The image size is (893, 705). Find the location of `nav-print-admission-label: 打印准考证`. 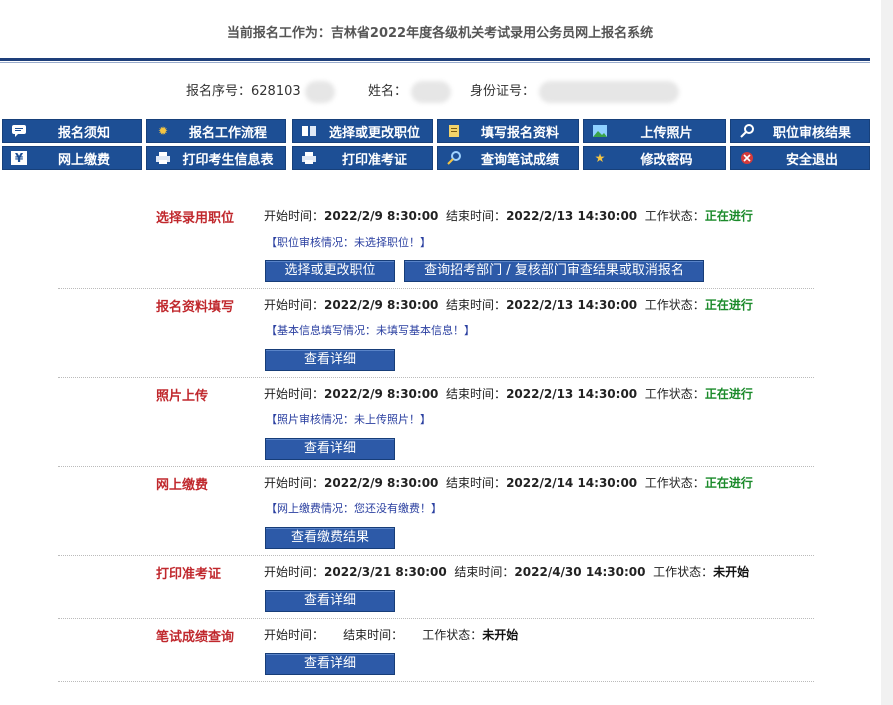

nav-print-admission-label: 打印准考证 is located at coordinates (374, 160).